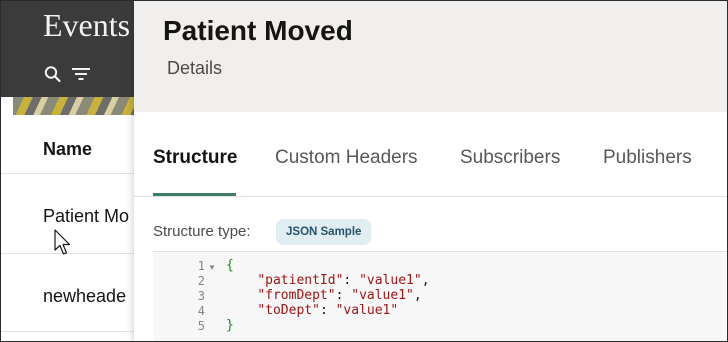  What do you see at coordinates (201, 326) in the screenshot?
I see `line-number: 5` at bounding box center [201, 326].